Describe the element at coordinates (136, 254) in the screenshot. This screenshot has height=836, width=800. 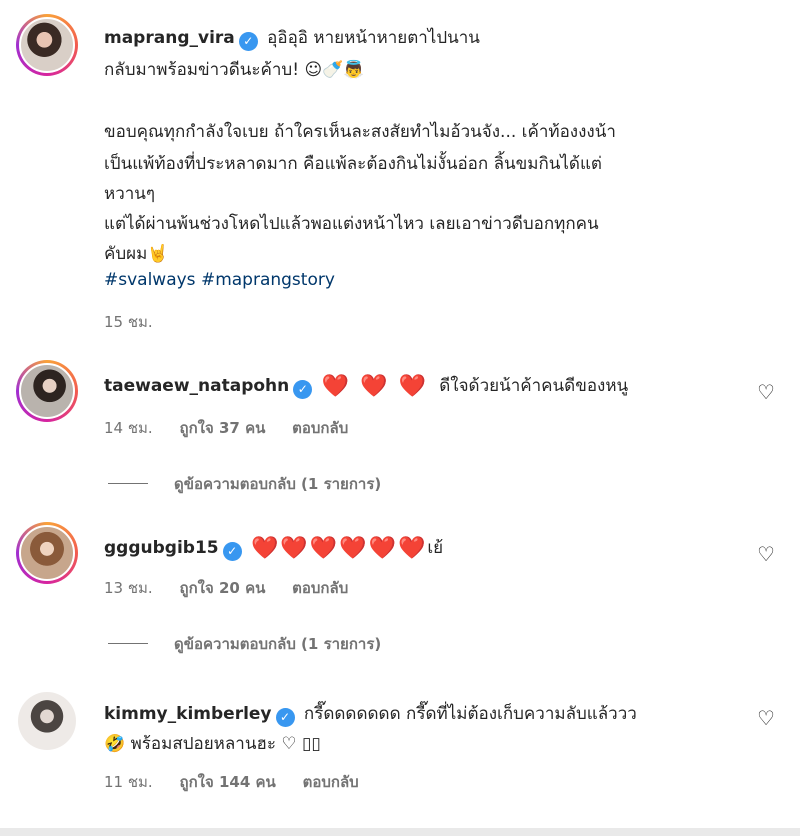
I see `caption-text-7: คับผม🤘` at that location.